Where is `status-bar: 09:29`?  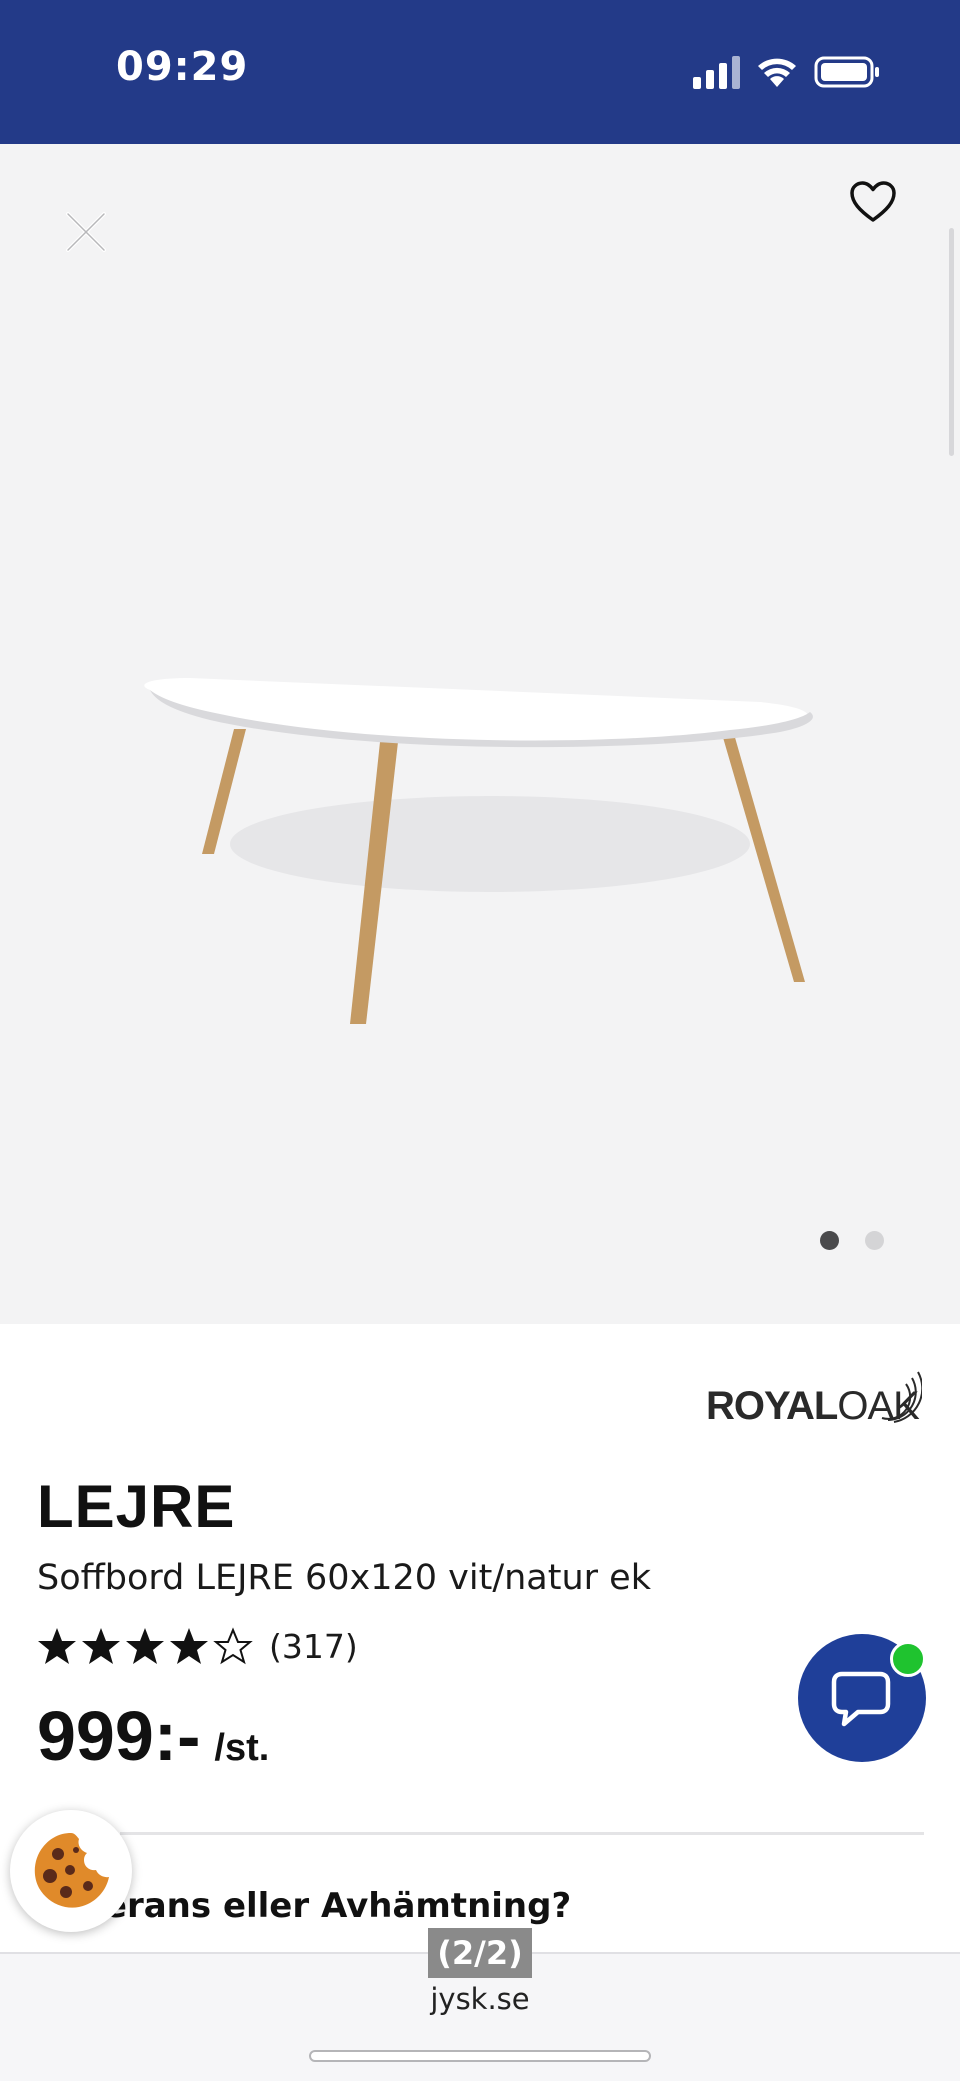 status-bar: 09:29 is located at coordinates (480, 72).